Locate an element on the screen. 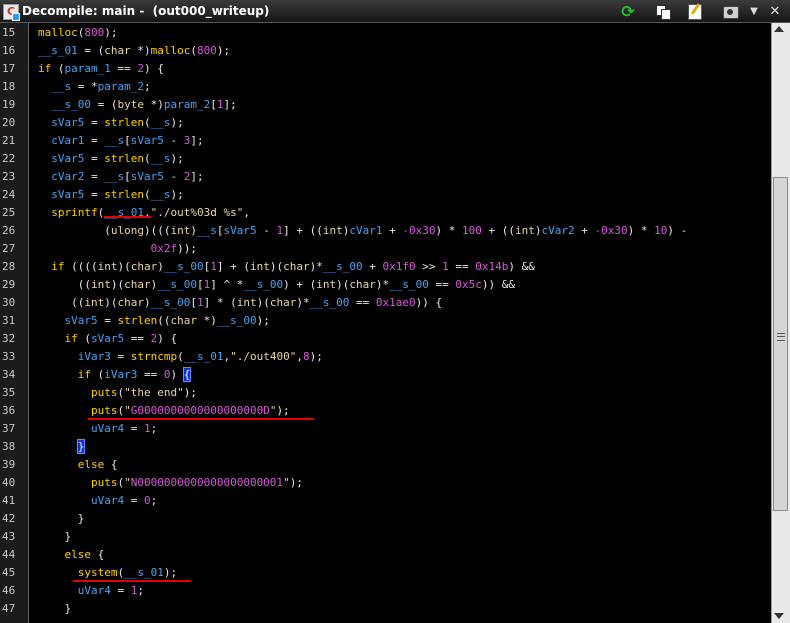  code-token: ulong is located at coordinates (127, 230).